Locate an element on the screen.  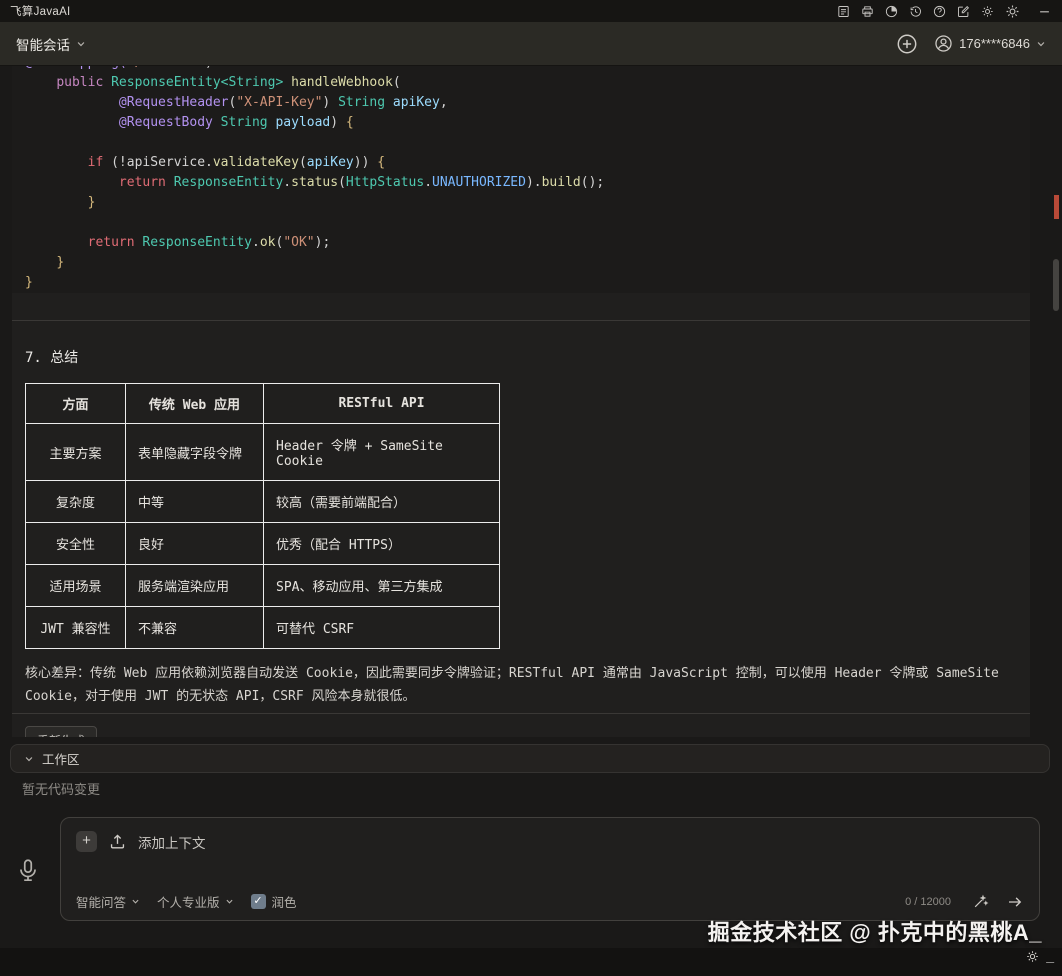
upload-icon is located at coordinates (117, 841).